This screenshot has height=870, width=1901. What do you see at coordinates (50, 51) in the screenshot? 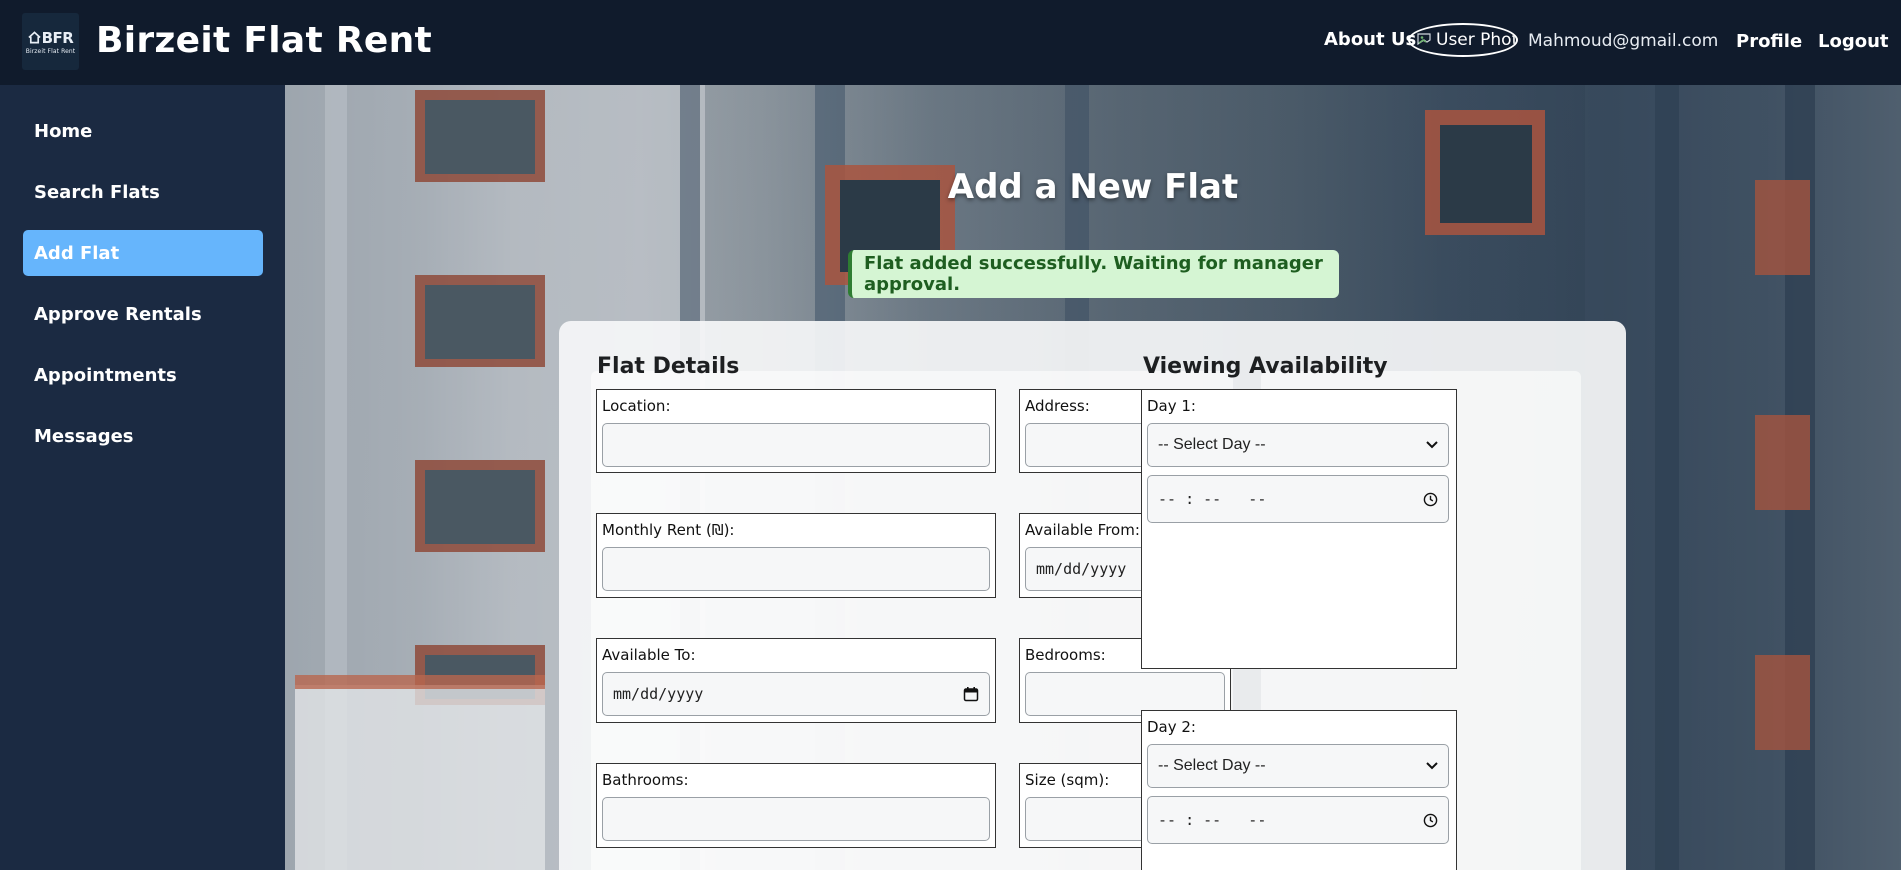
I see `logo-subtitle: Birzeit Flat Rent` at bounding box center [50, 51].